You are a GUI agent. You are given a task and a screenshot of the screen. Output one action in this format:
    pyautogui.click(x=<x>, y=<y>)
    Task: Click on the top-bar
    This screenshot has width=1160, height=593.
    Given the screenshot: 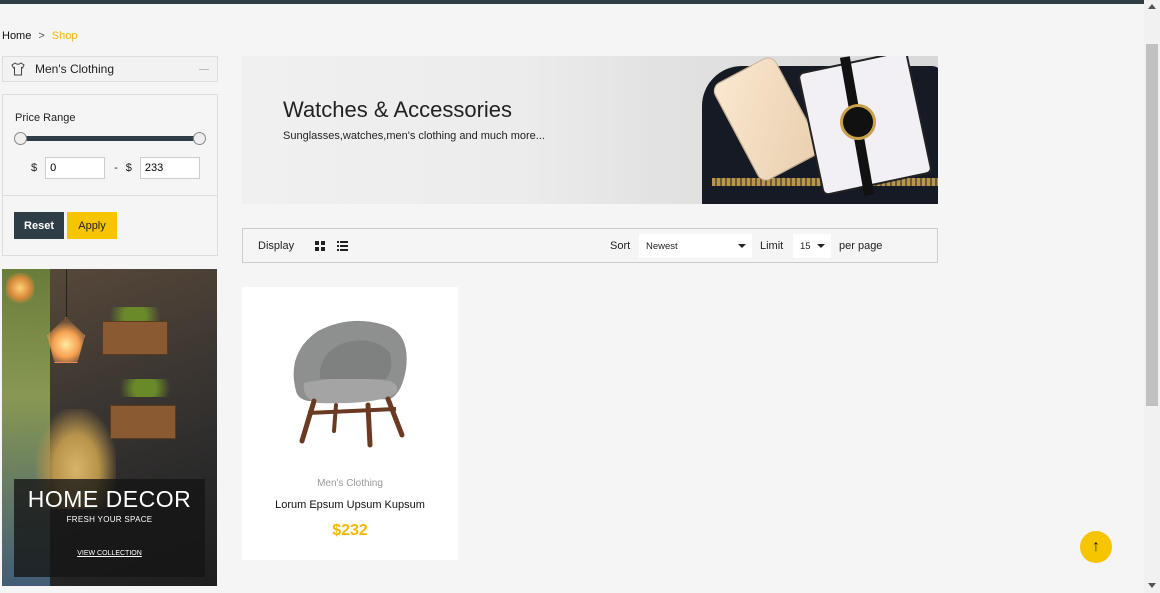 What is the action you would take?
    pyautogui.click(x=572, y=2)
    